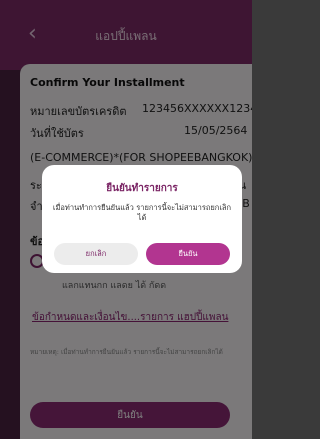 This screenshot has height=439, width=320. Describe the element at coordinates (96, 254) in the screenshot. I see `cancel-button: ยกเลิก` at that location.